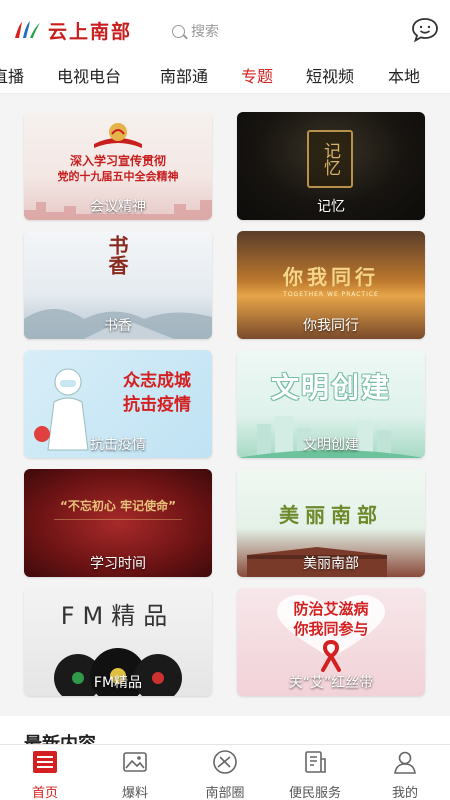 This screenshot has height=800, width=450. I want to click on search-icon, so click(178, 31).